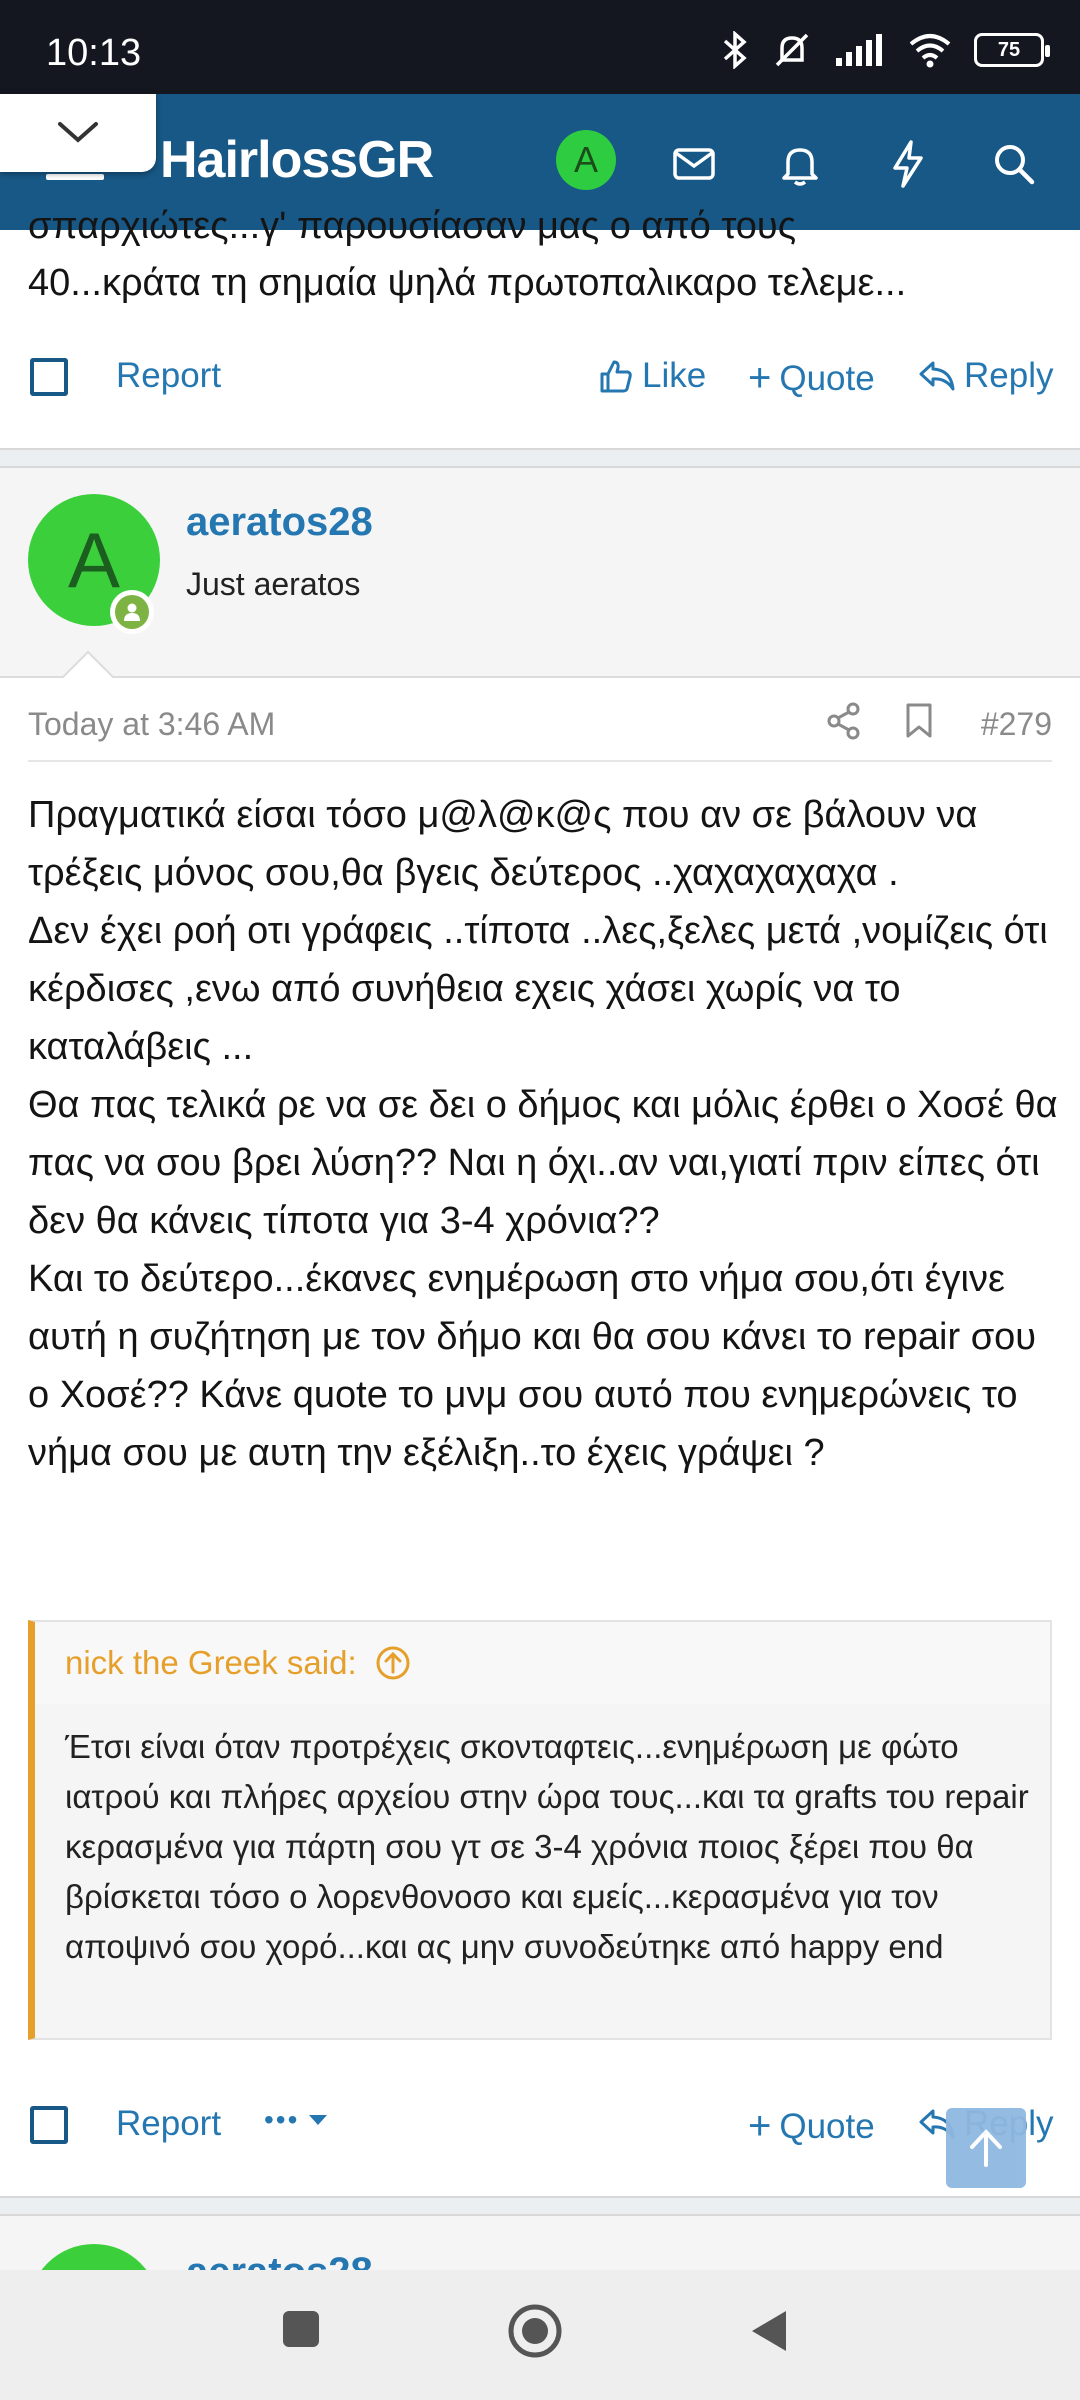 This screenshot has width=1080, height=2400. Describe the element at coordinates (586, 160) in the screenshot. I see `account-avatar: A` at that location.